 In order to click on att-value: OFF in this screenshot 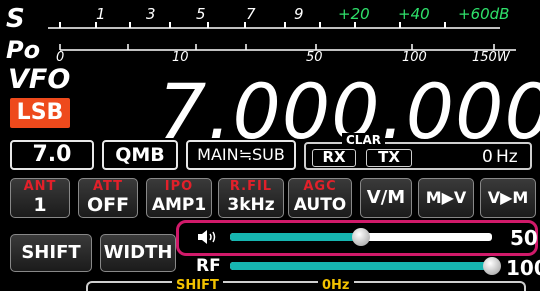, I will do `click(108, 205)`.